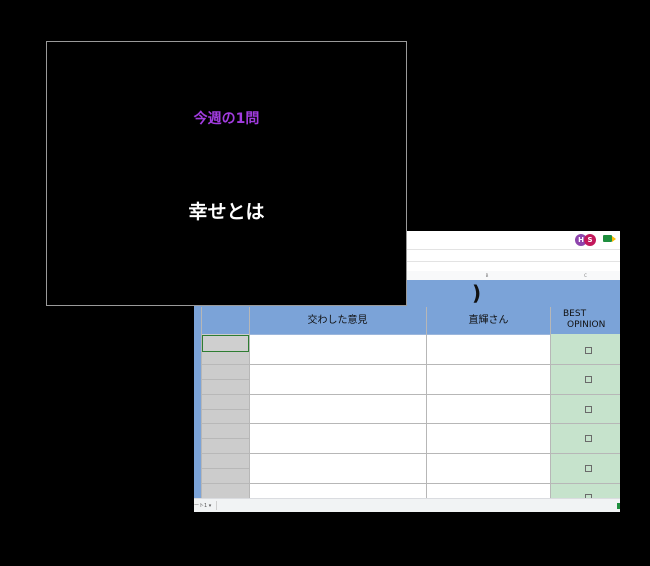  What do you see at coordinates (202, 505) in the screenshot?
I see `sheet-tab: ート1 ▾` at bounding box center [202, 505].